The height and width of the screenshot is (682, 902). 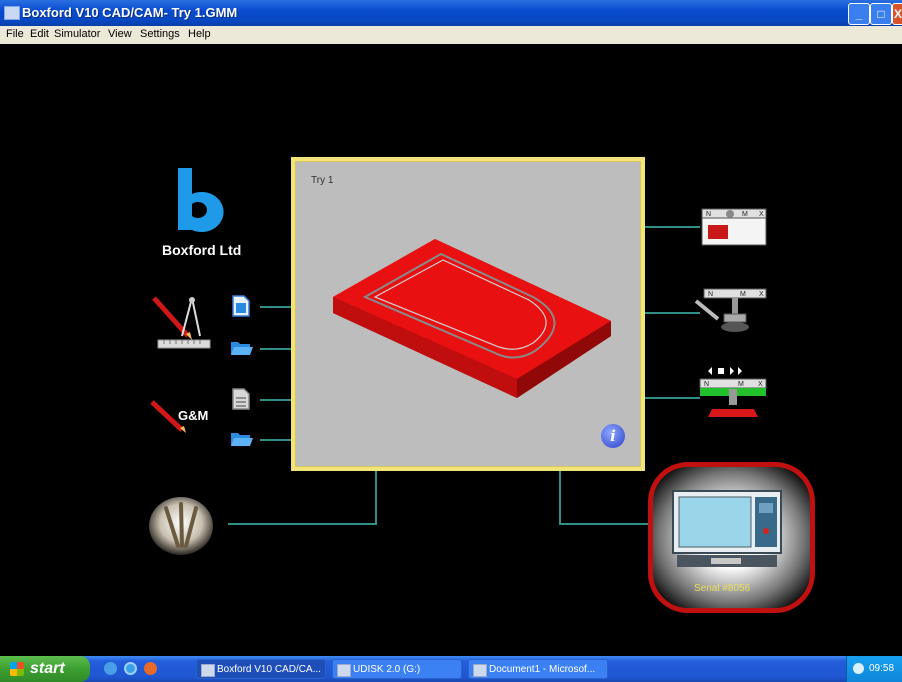 What do you see at coordinates (733, 393) in the screenshot?
I see `simulator-machine-control-icon: NMX` at bounding box center [733, 393].